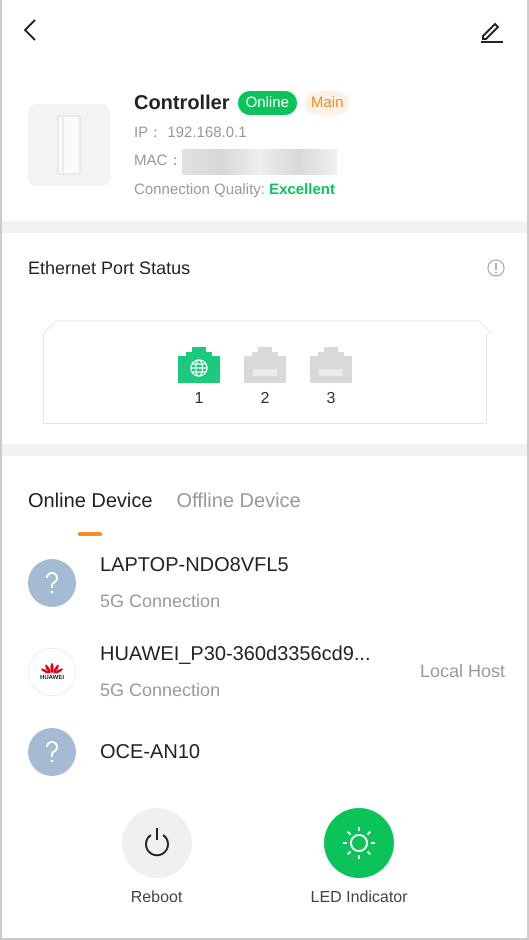 The image size is (529, 940). Describe the element at coordinates (90, 501) in the screenshot. I see `tab: Online Device` at that location.